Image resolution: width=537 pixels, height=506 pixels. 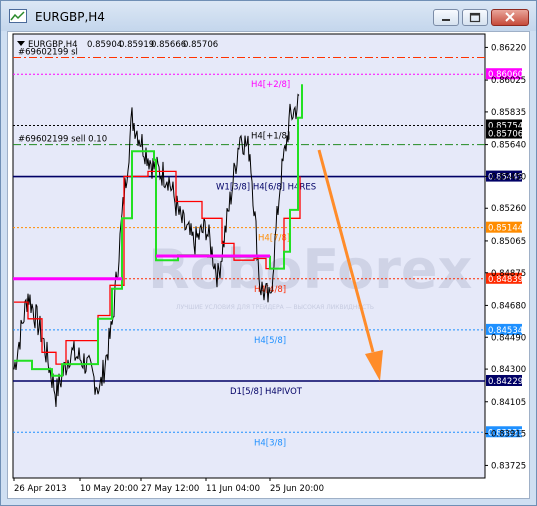 What do you see at coordinates (505, 135) in the screenshot?
I see `current-price-label: 0.85706` at bounding box center [505, 135].